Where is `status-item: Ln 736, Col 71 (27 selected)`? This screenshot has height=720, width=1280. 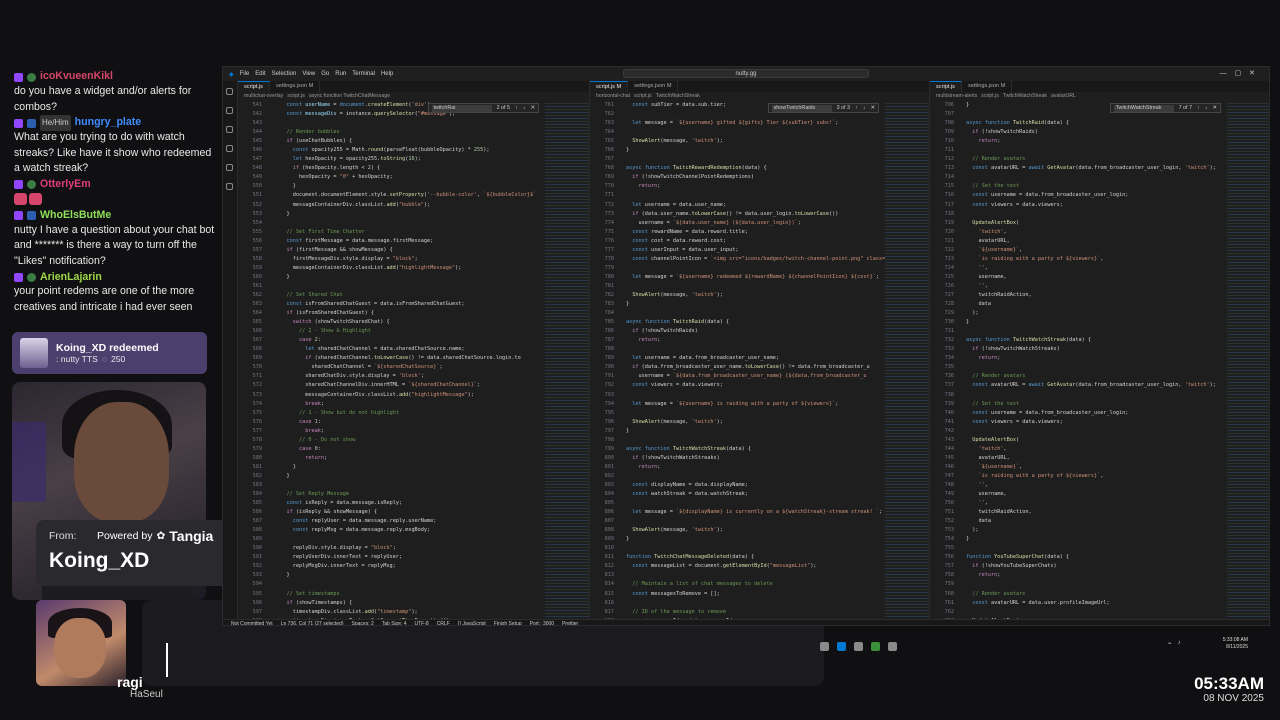
status-item: Ln 736, Col 71 (27 selected) is located at coordinates (312, 623).